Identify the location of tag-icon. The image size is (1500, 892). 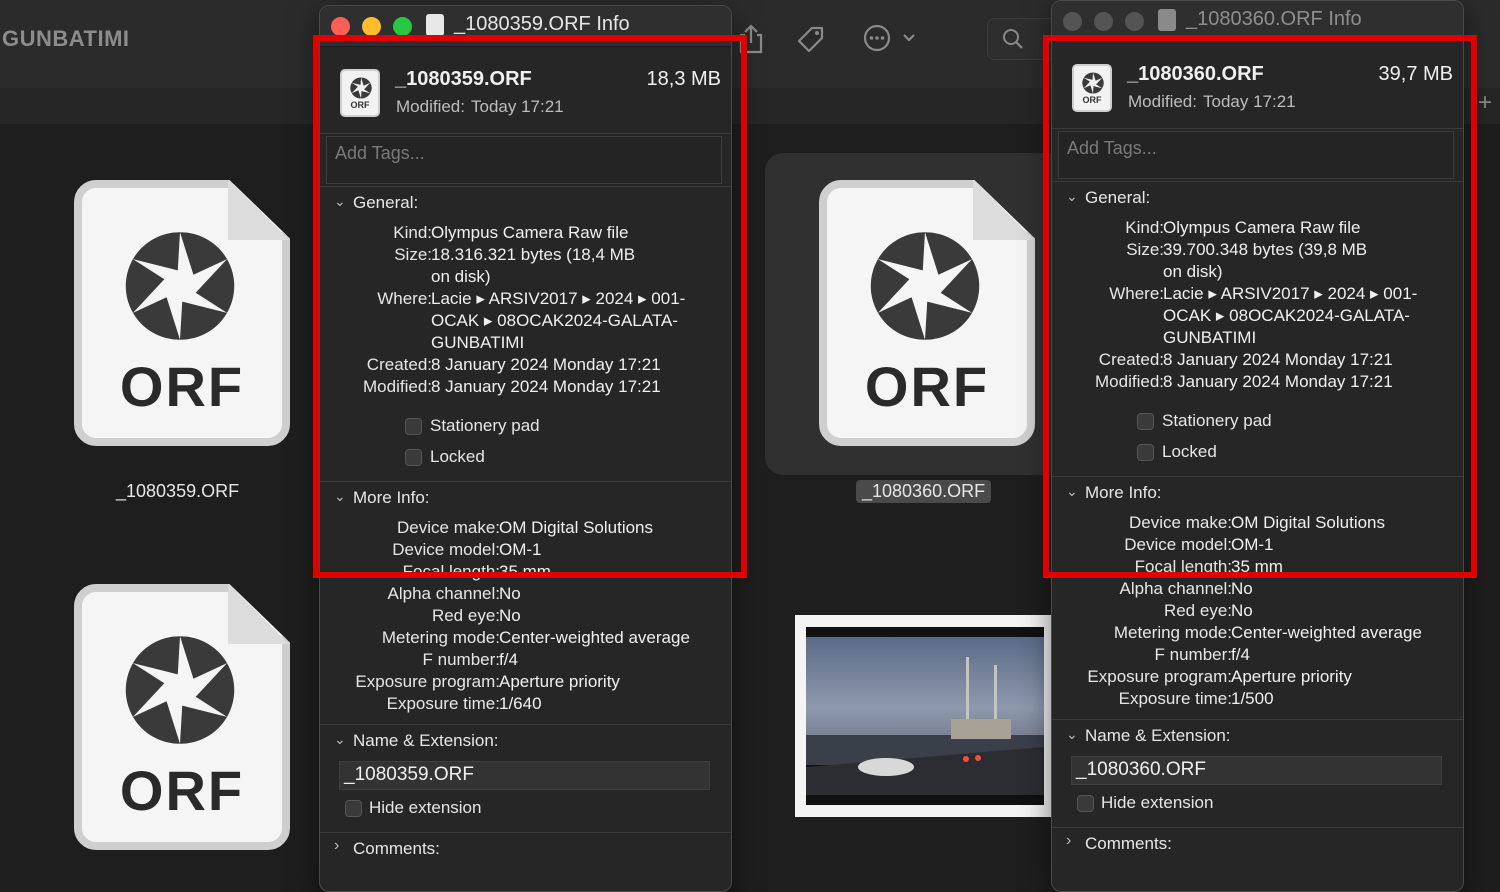
(811, 41).